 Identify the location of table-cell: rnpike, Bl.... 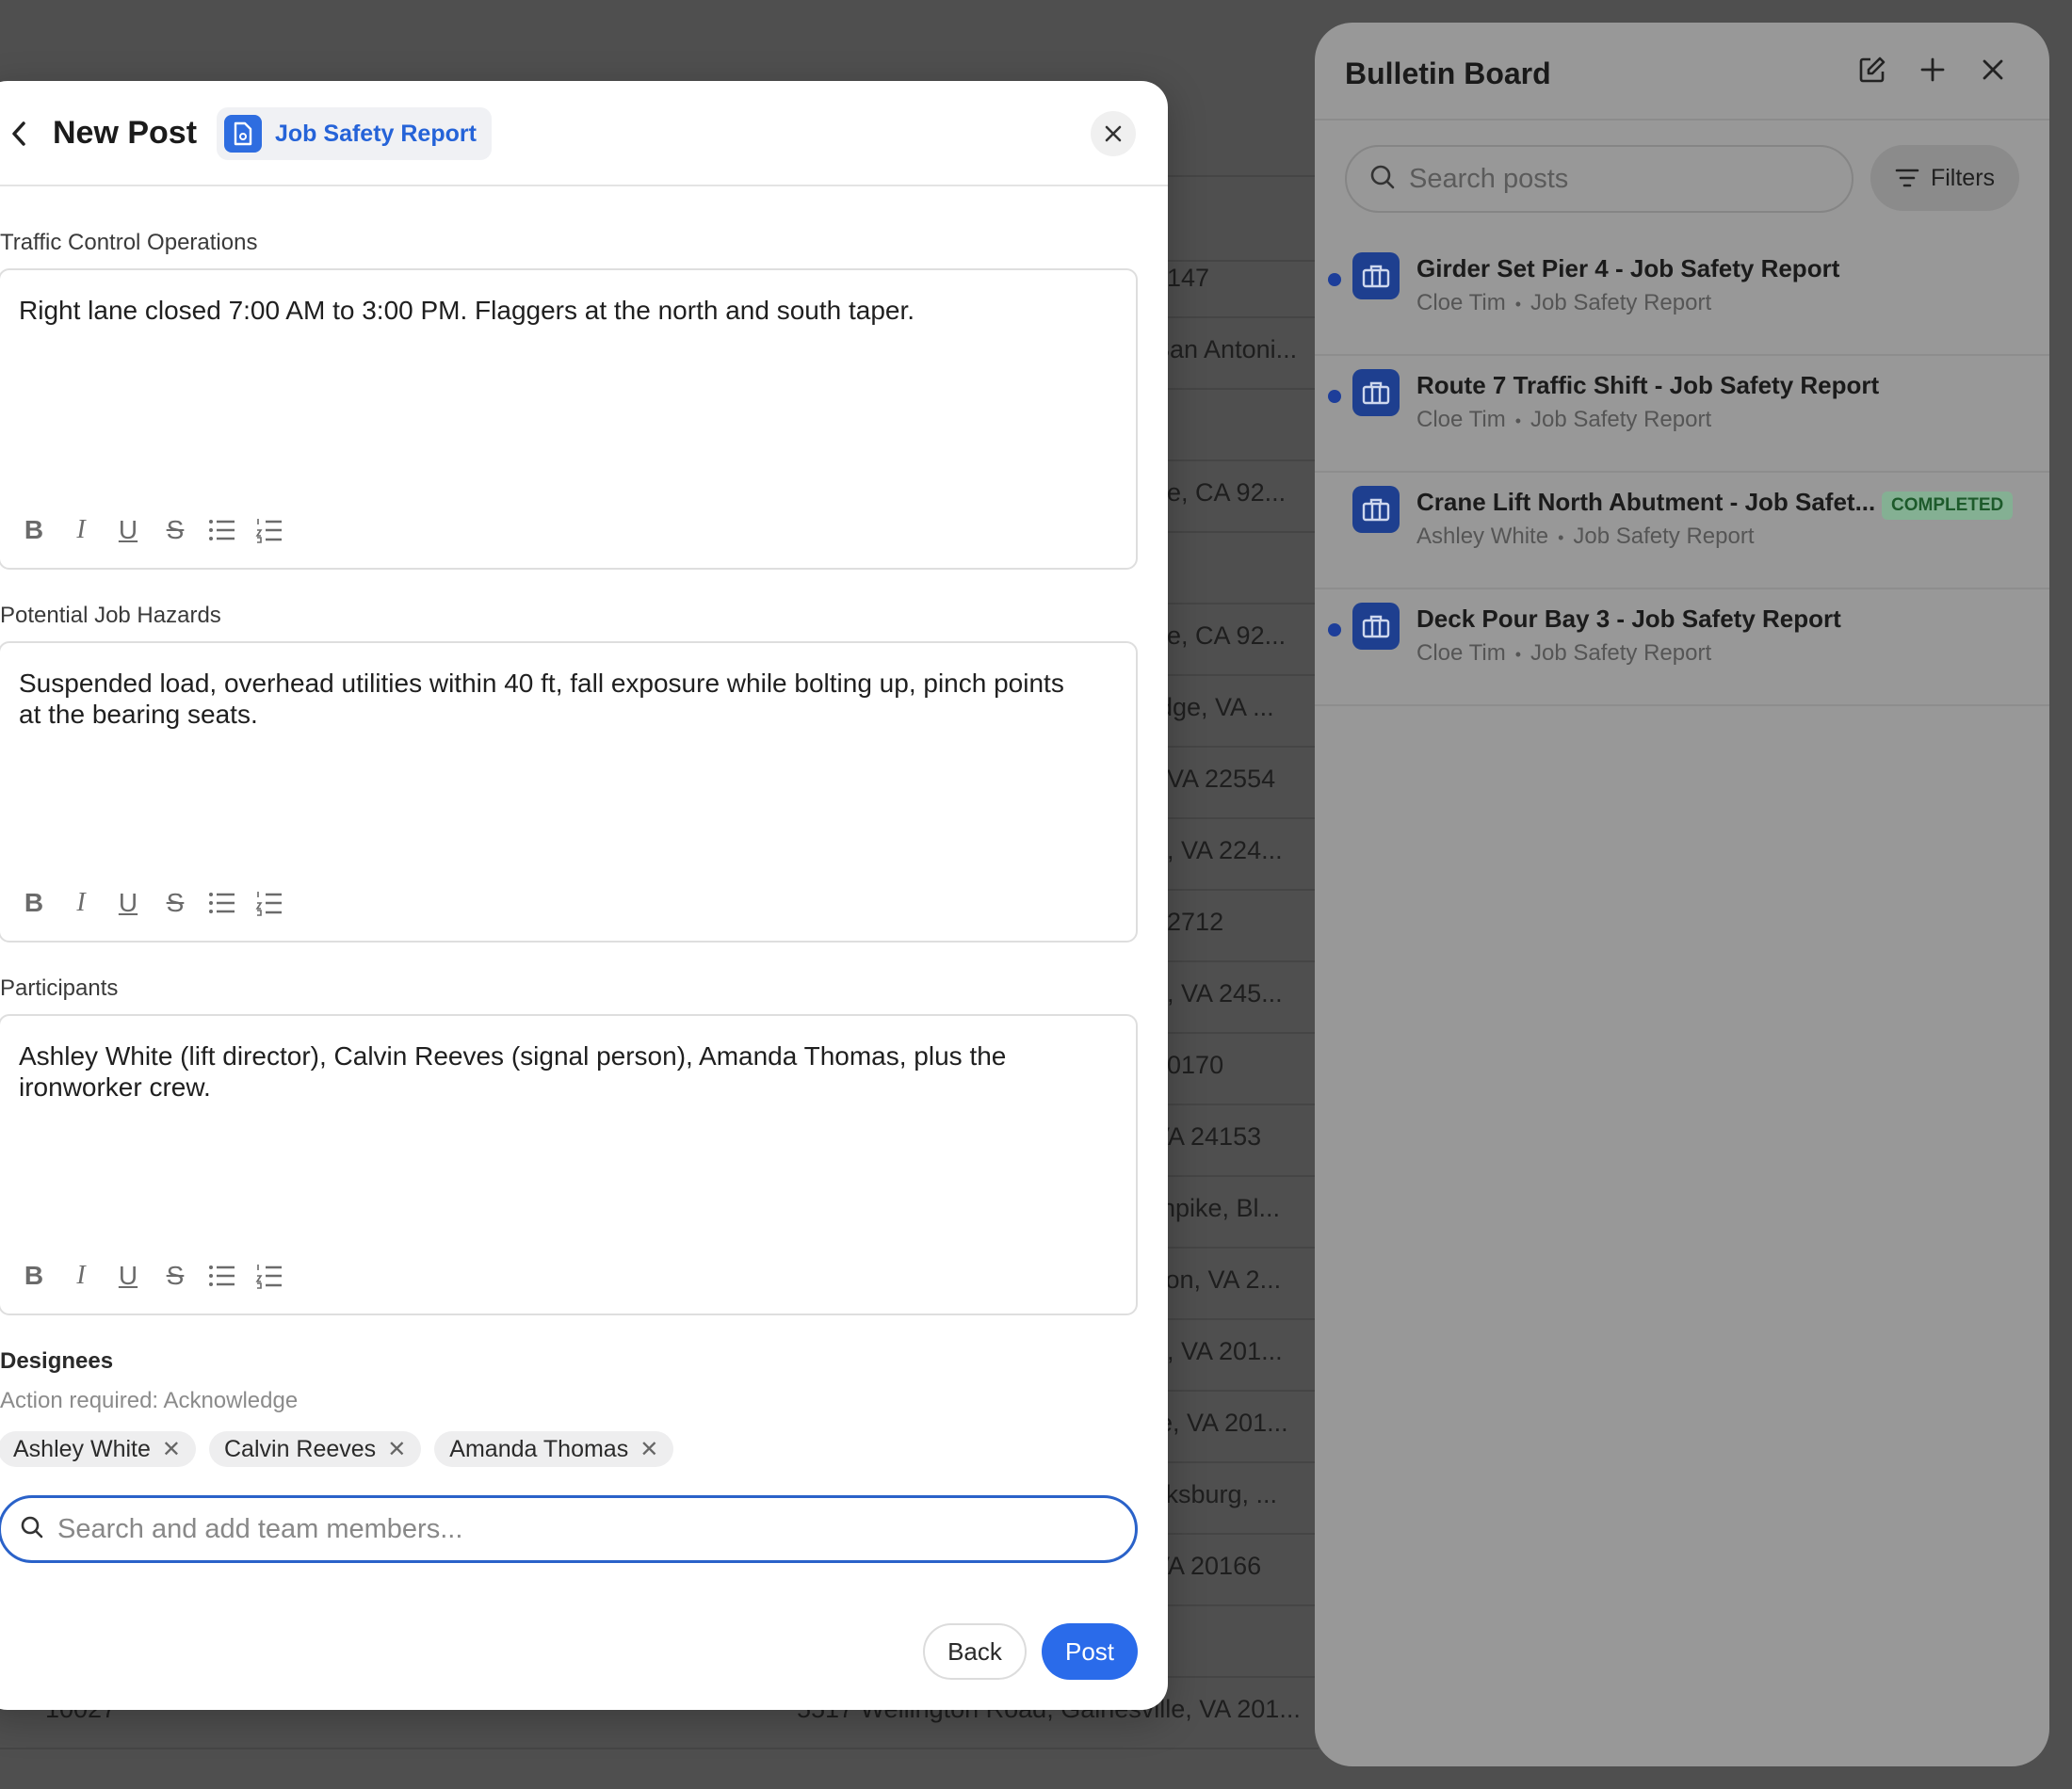
(1217, 1208).